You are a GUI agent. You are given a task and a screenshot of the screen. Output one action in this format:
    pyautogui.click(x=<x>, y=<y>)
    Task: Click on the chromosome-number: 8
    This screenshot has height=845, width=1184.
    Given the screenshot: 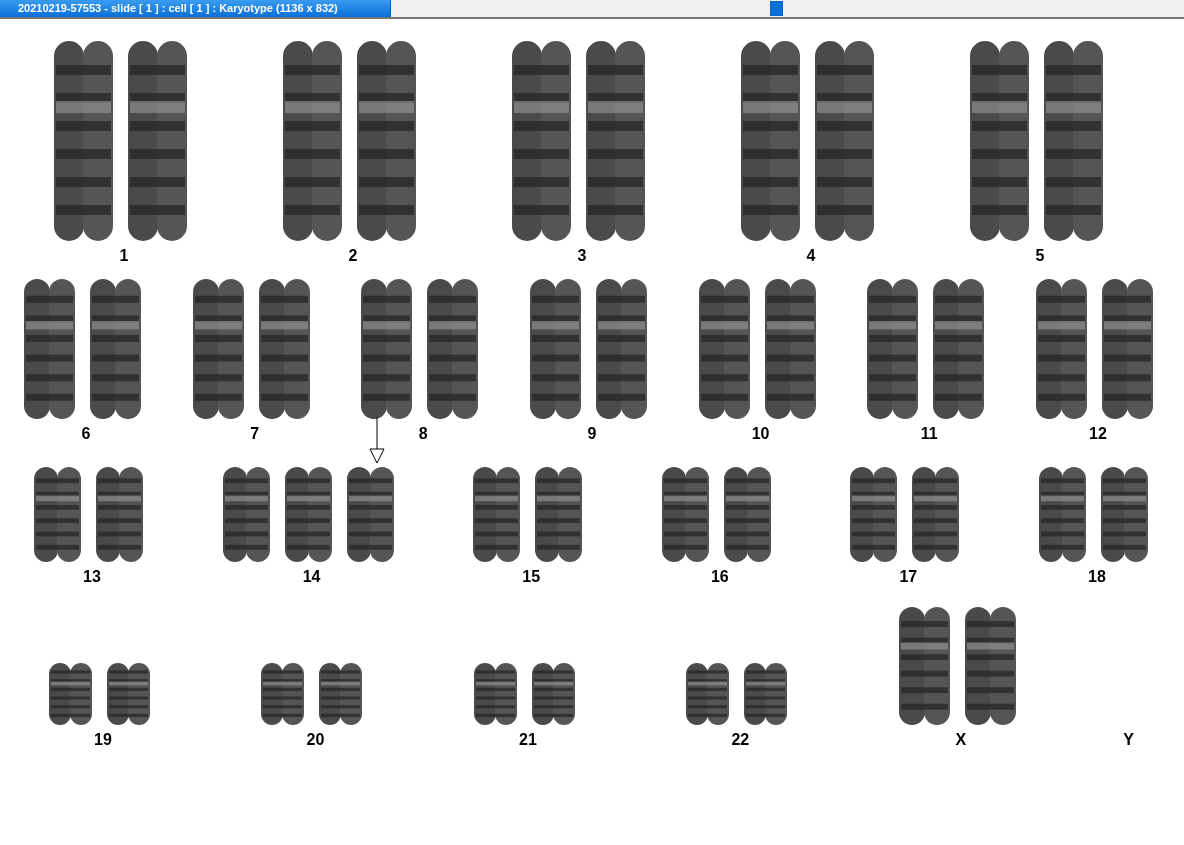 What is the action you would take?
    pyautogui.click(x=423, y=434)
    